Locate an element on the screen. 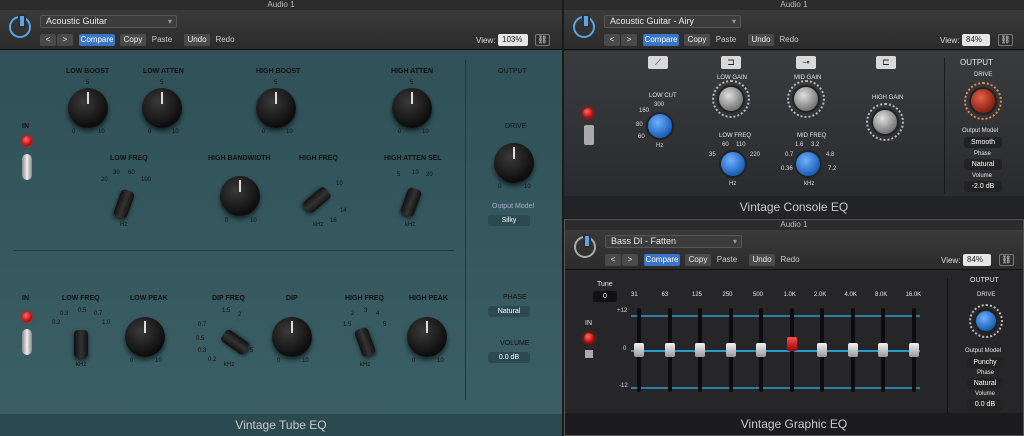 This screenshot has height=436, width=1024. lower-high-freq-tick: 3 is located at coordinates (366, 311).